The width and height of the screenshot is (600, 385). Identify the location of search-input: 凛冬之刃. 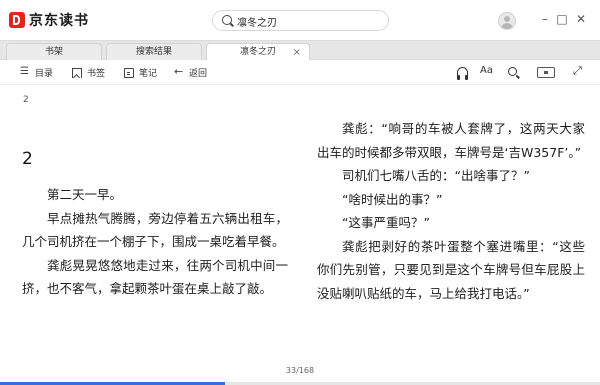
(300, 20).